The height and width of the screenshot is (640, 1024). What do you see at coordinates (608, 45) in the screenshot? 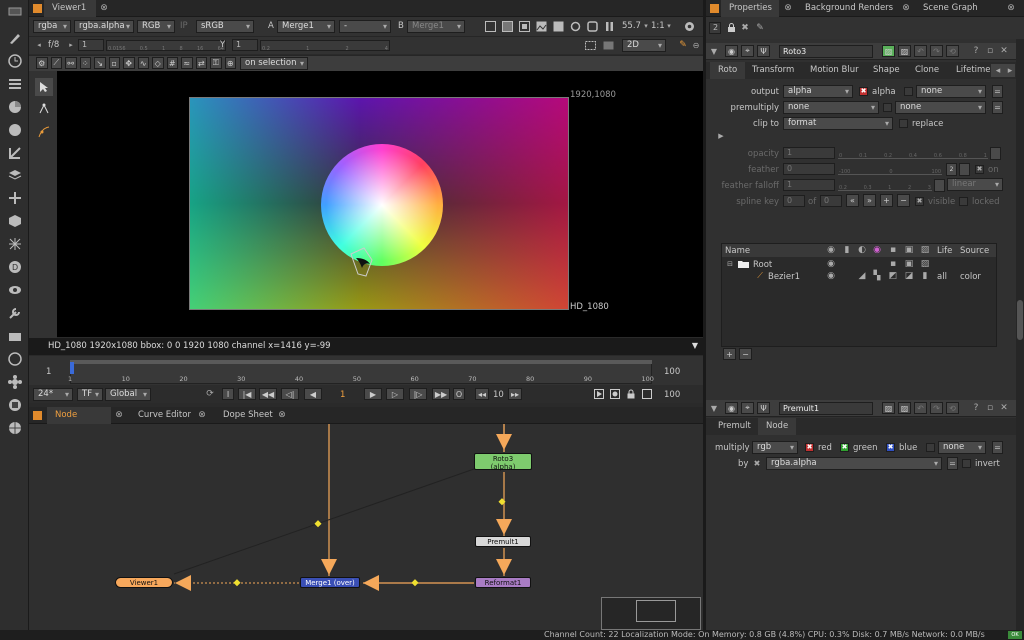
I see `mask-icon` at bounding box center [608, 45].